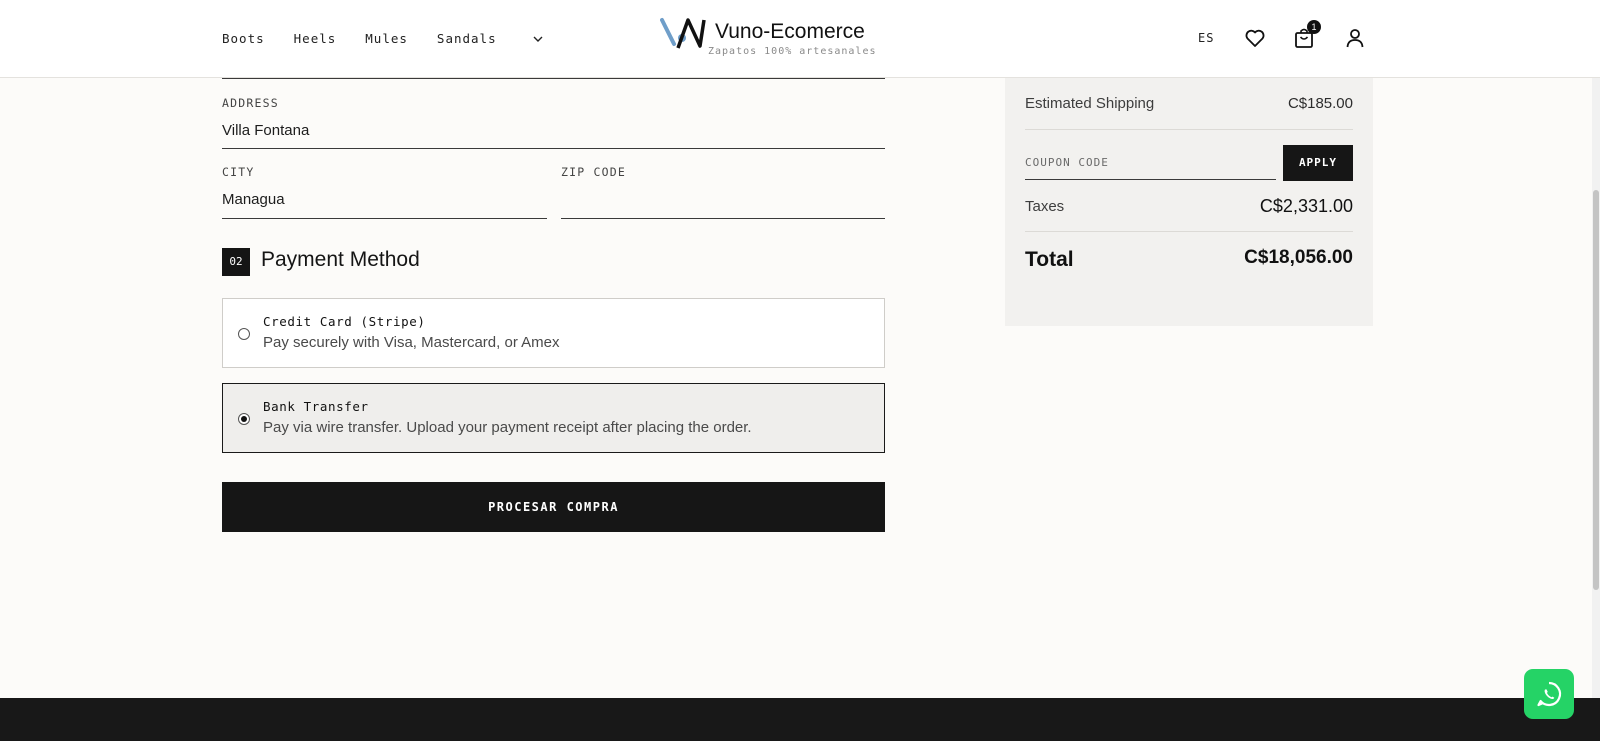  What do you see at coordinates (384, 218) in the screenshot?
I see `city-underline` at bounding box center [384, 218].